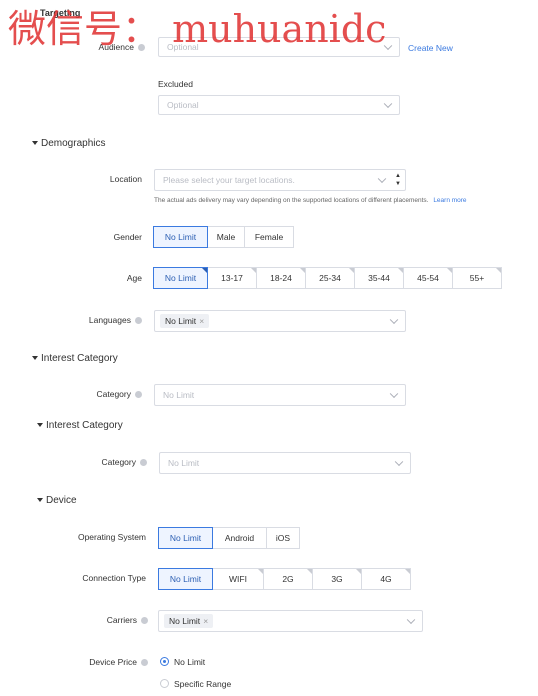 This screenshot has height=696, width=538. What do you see at coordinates (113, 662) in the screenshot?
I see `device-price-label-text: Device Price` at bounding box center [113, 662].